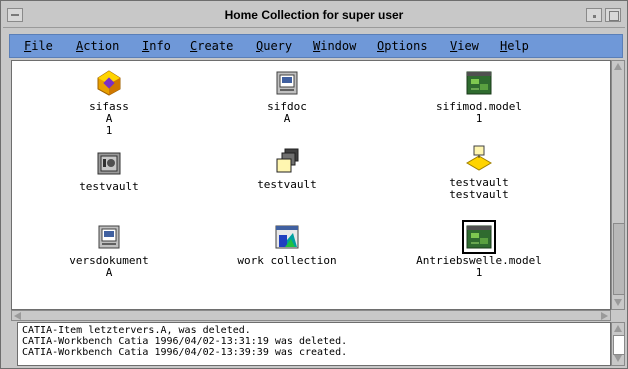  What do you see at coordinates (38, 46) in the screenshot?
I see `menu-file: File` at bounding box center [38, 46].